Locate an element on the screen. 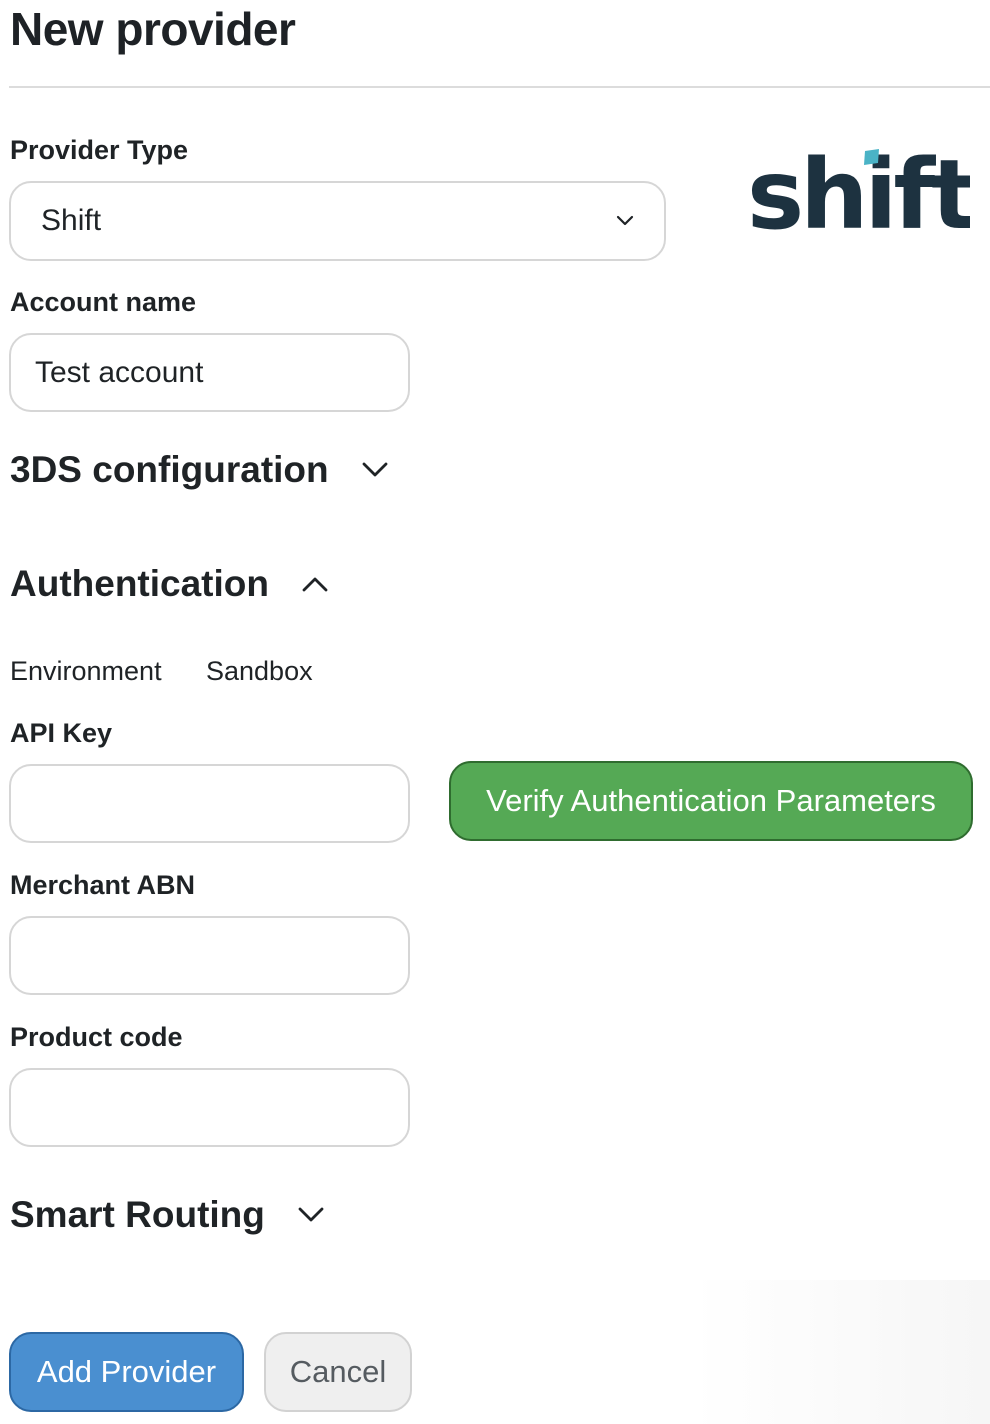 The image size is (990, 1424). provider-type-value: Shift is located at coordinates (71, 220).